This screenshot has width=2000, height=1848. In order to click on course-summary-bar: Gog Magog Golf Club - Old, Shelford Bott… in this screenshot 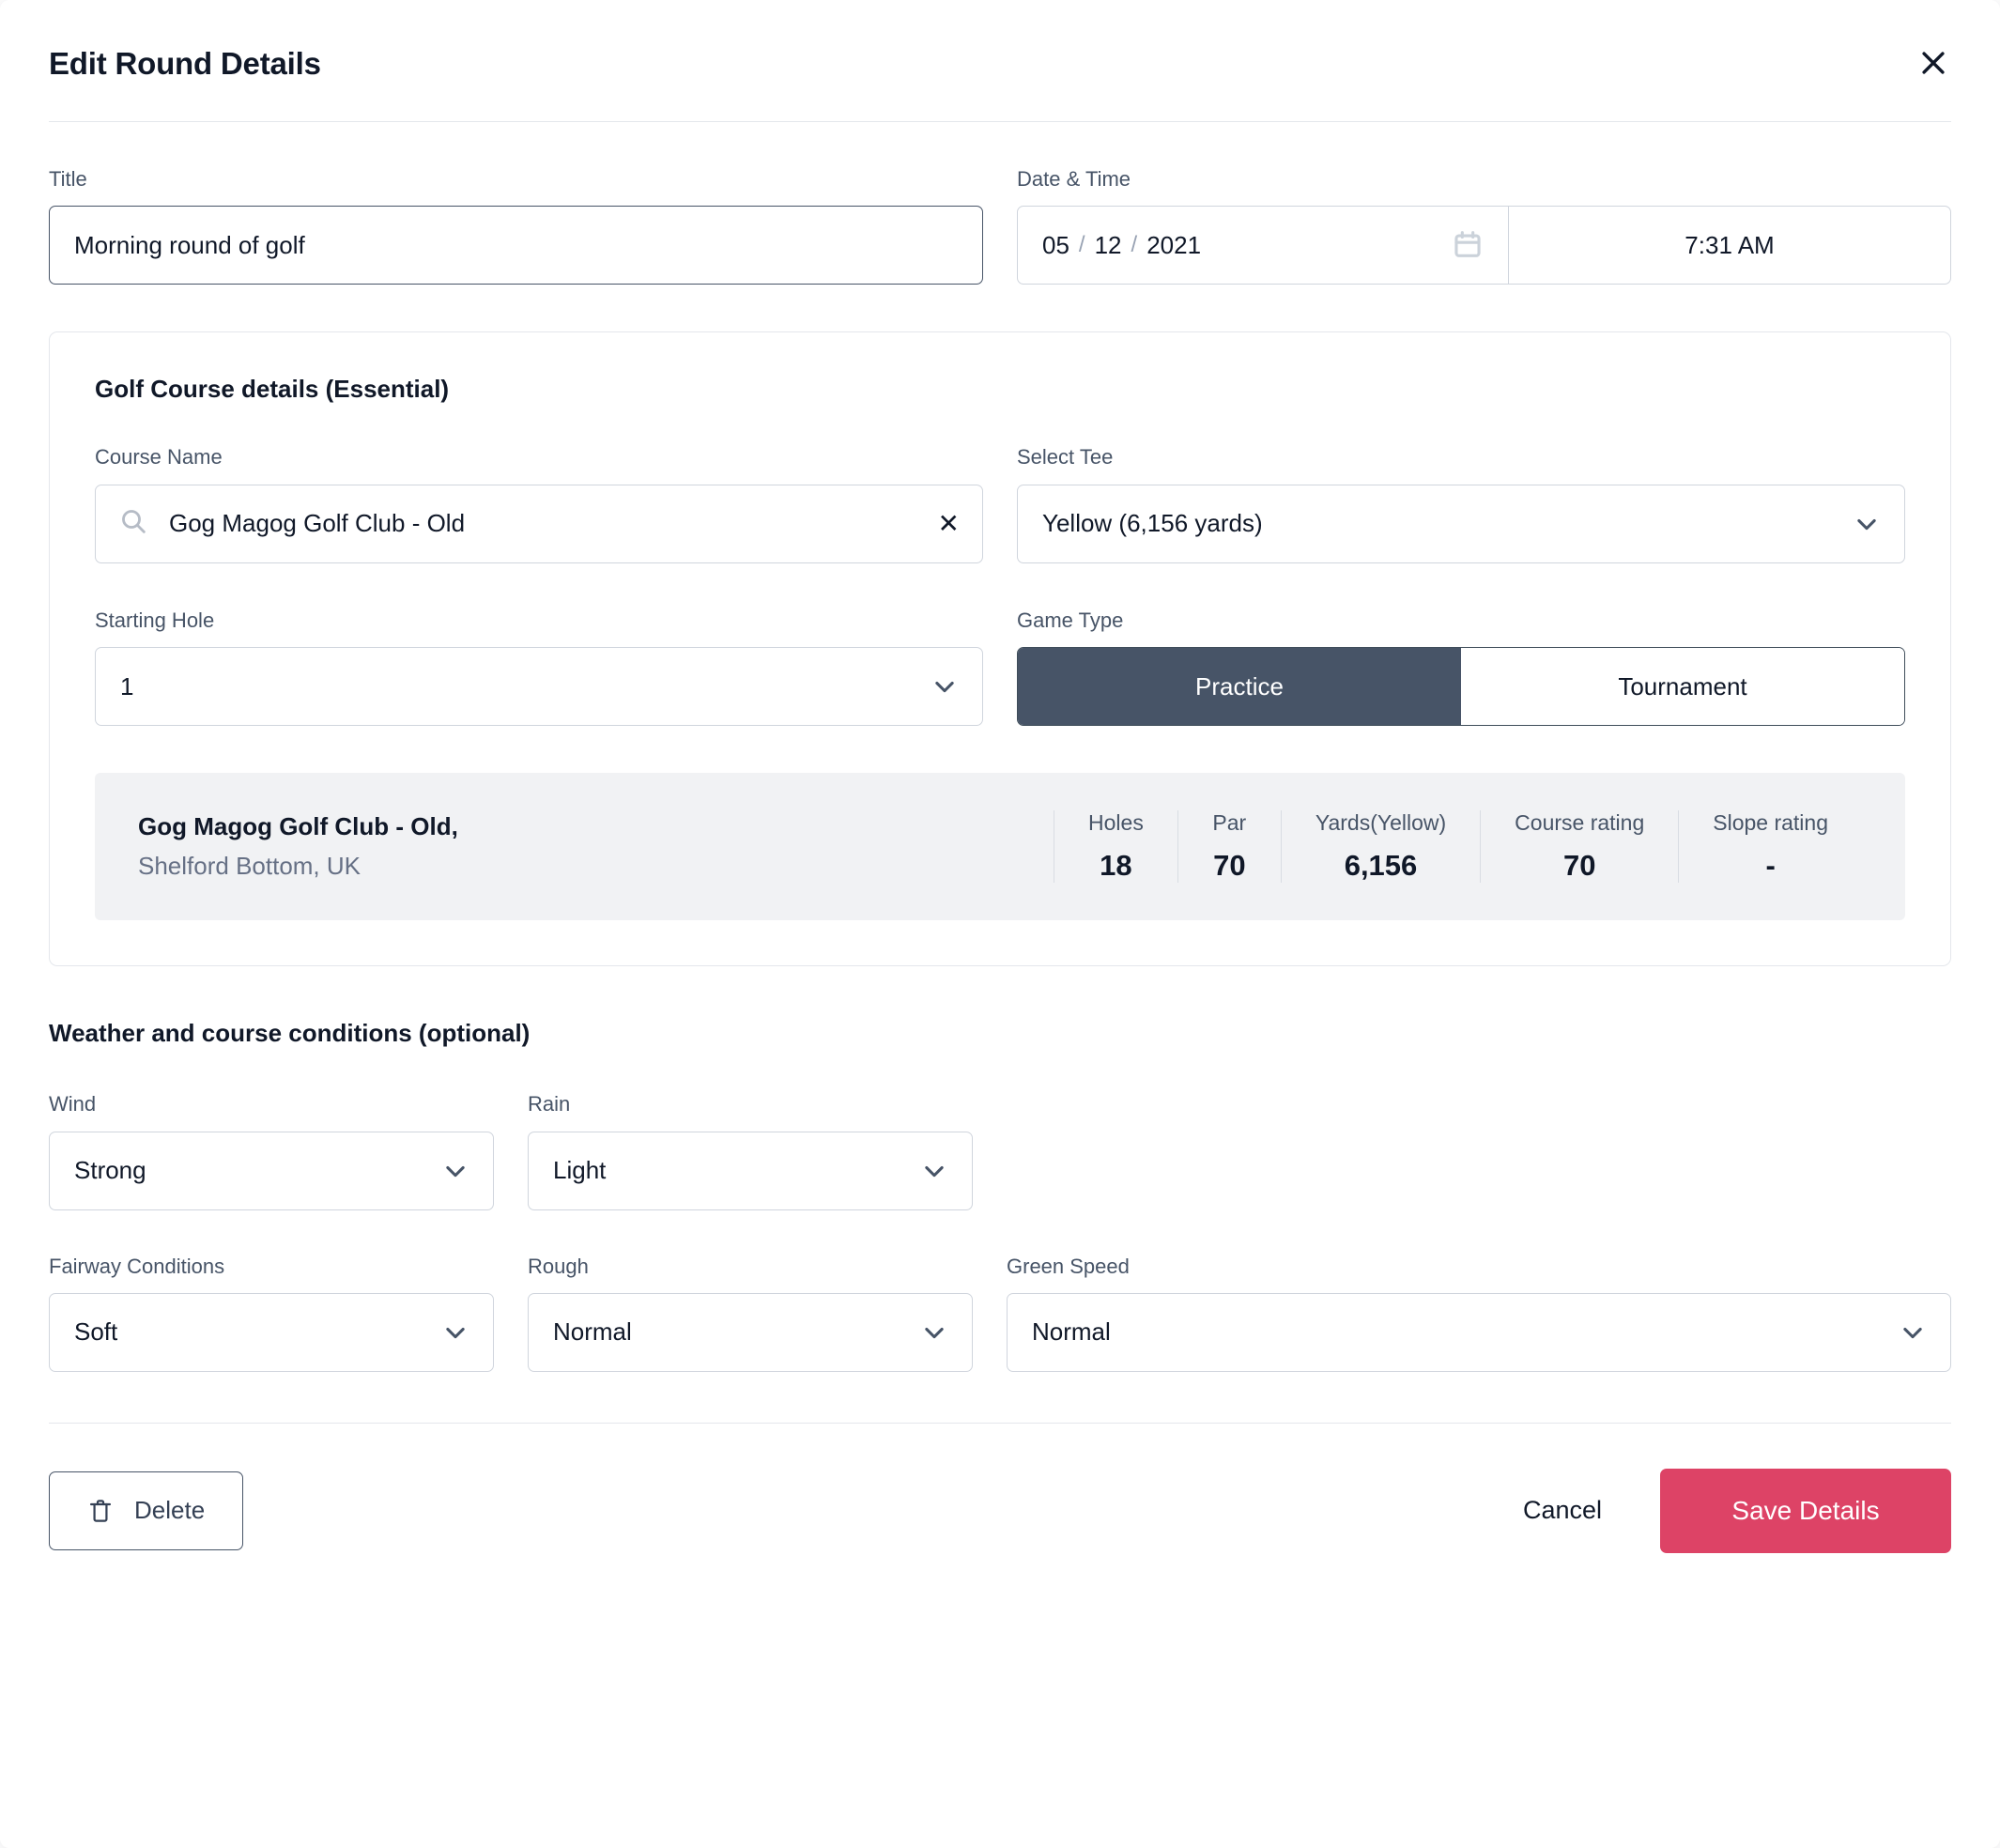, I will do `click(1000, 847)`.